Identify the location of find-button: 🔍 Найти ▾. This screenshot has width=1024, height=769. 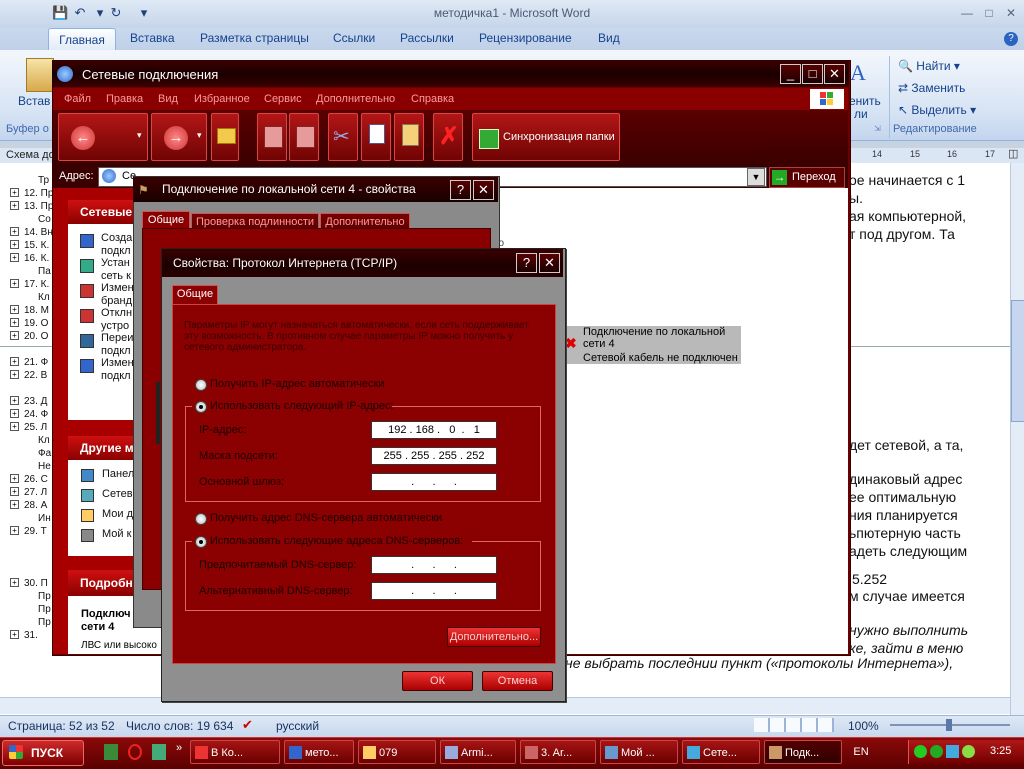
(929, 66).